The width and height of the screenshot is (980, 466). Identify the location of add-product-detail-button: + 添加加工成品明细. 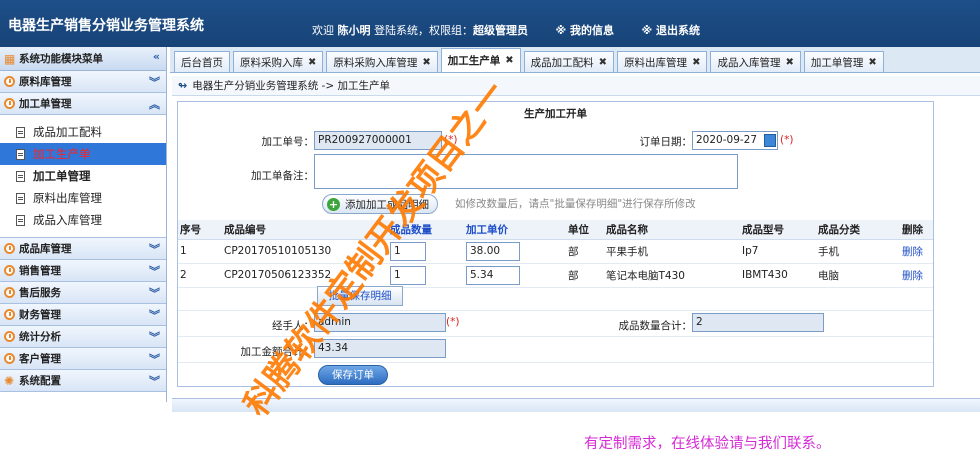
(380, 204).